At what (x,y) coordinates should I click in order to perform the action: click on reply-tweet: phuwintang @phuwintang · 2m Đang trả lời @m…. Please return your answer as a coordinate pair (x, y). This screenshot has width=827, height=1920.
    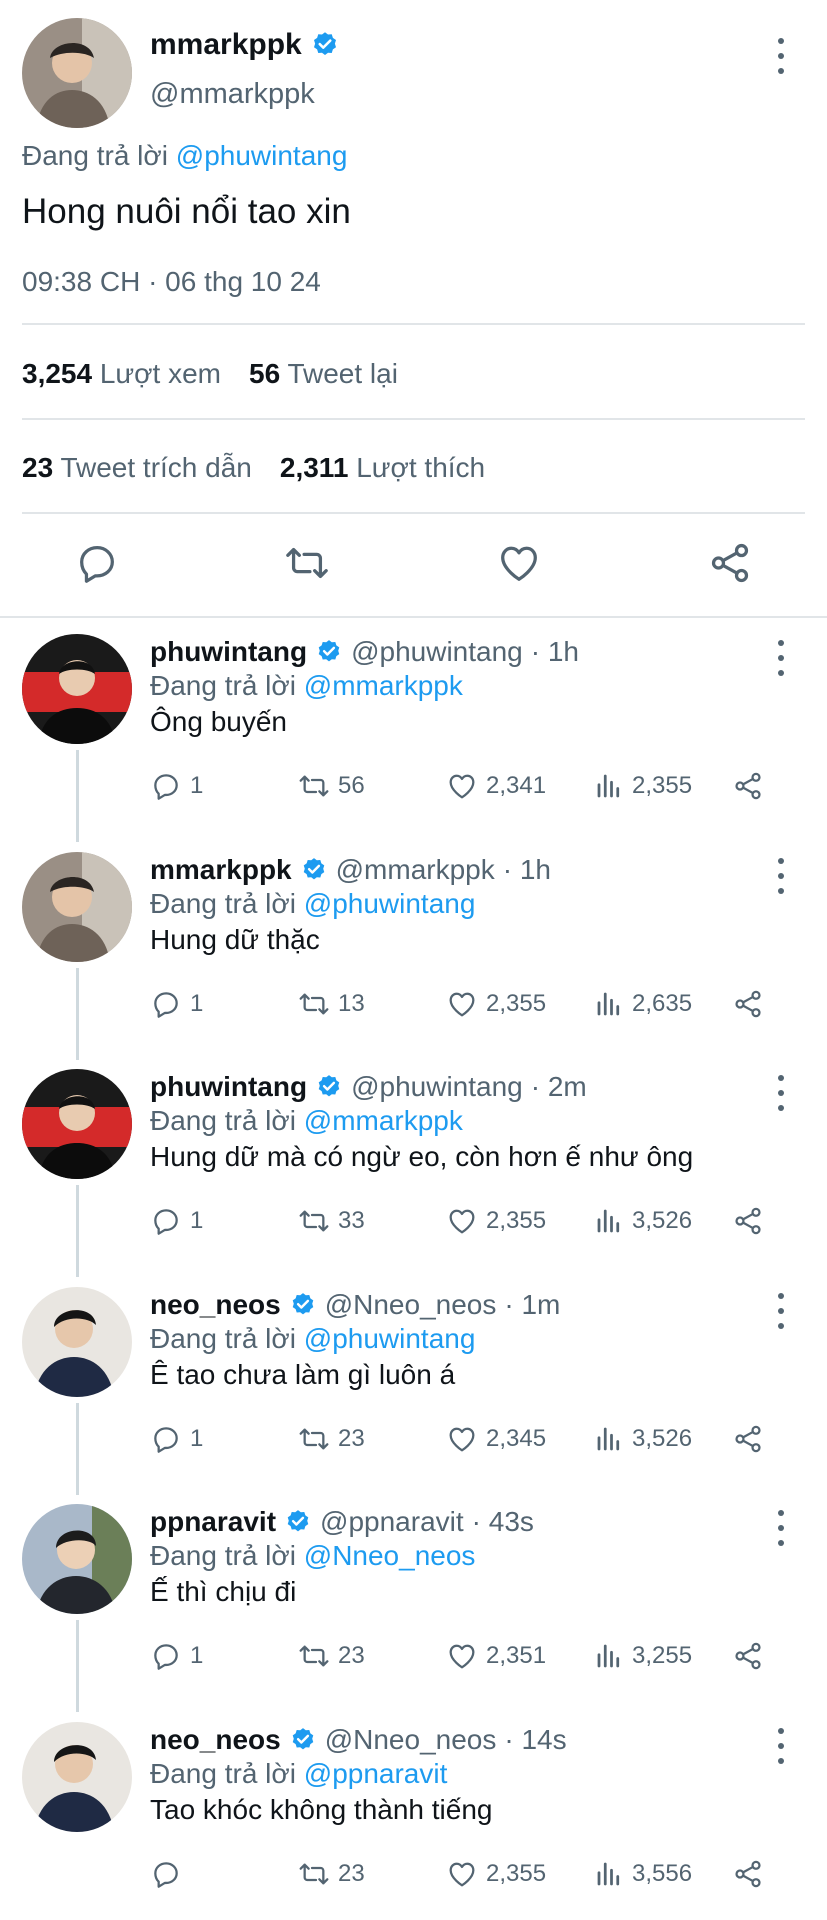
    Looking at the image, I should click on (413, 1166).